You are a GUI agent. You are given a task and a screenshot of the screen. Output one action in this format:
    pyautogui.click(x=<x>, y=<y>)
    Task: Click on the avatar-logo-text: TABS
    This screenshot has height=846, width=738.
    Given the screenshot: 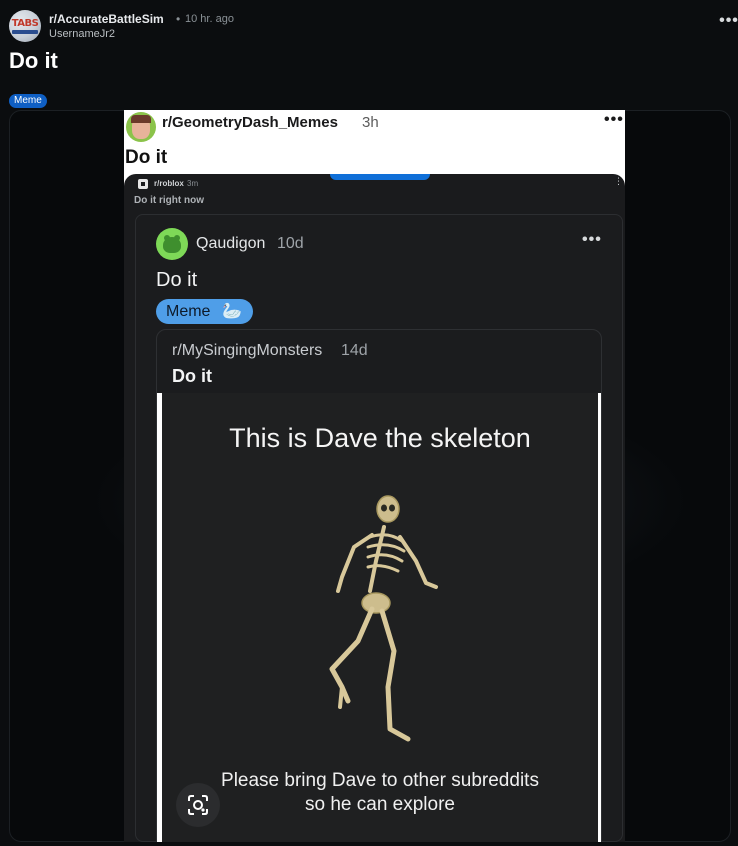 What is the action you would take?
    pyautogui.click(x=25, y=23)
    